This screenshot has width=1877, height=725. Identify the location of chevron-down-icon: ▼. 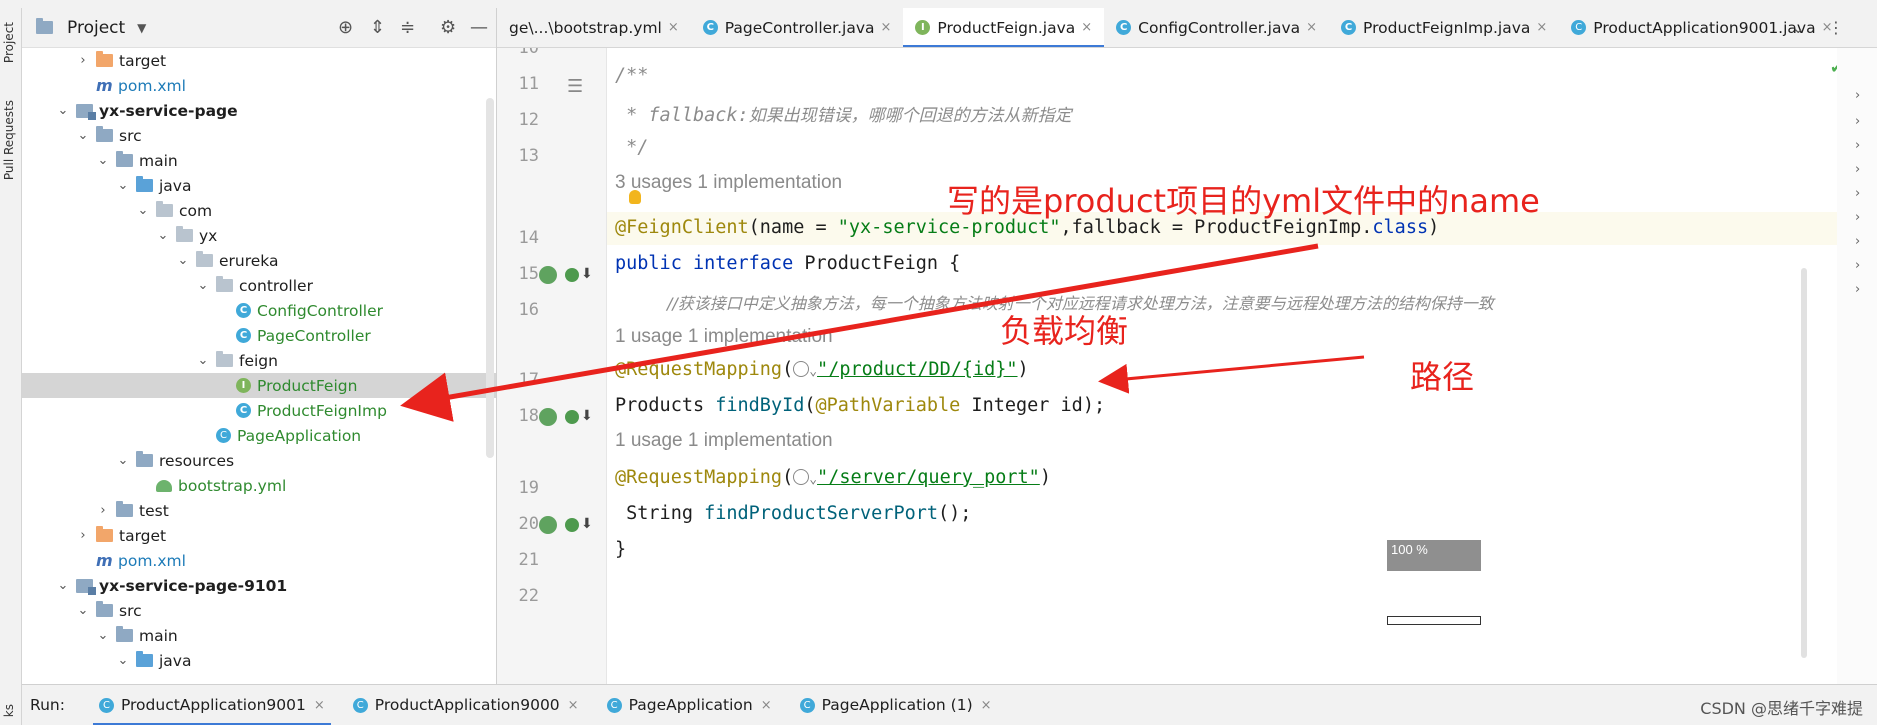
(141, 28).